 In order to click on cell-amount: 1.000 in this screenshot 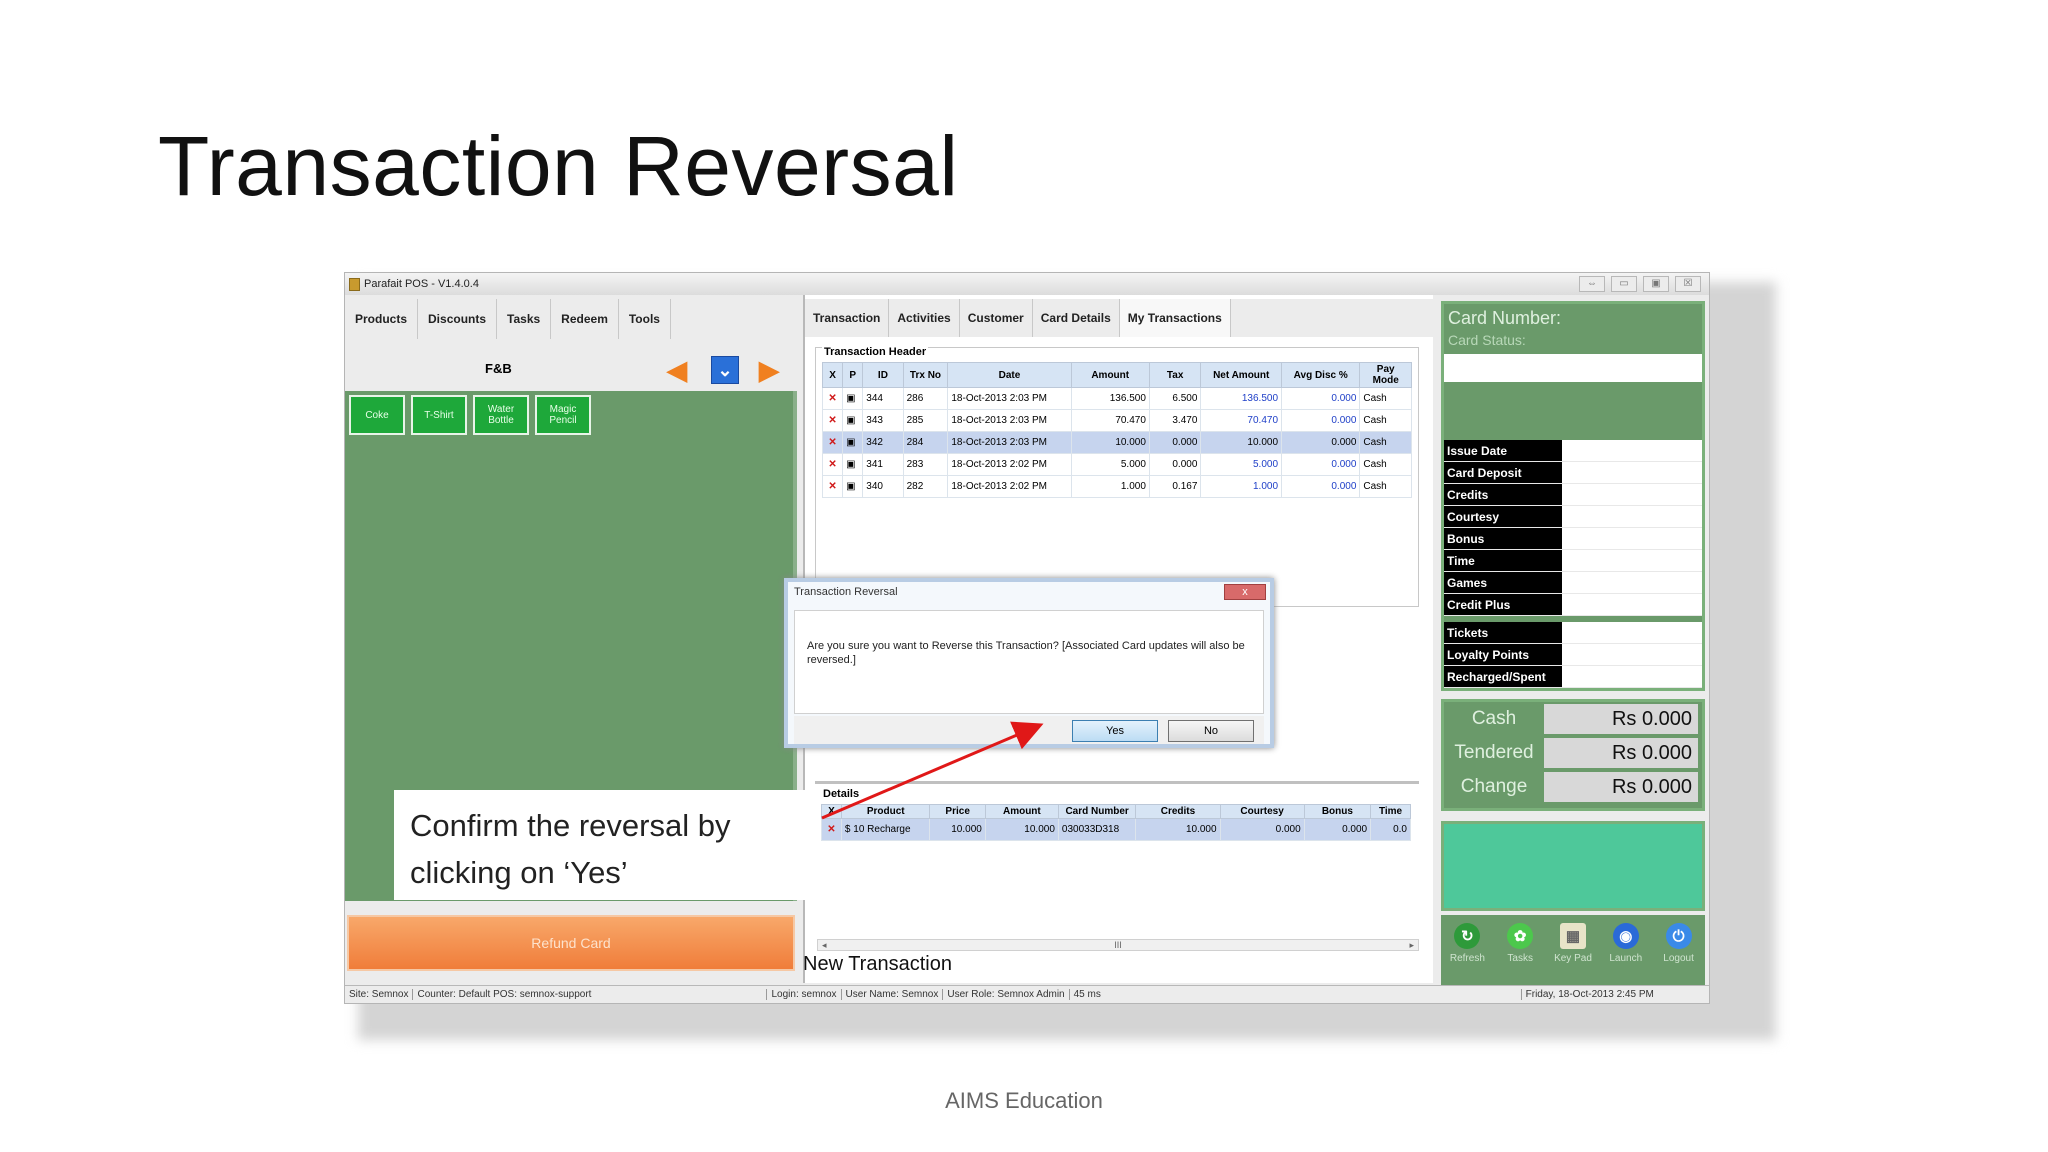, I will do `click(1110, 486)`.